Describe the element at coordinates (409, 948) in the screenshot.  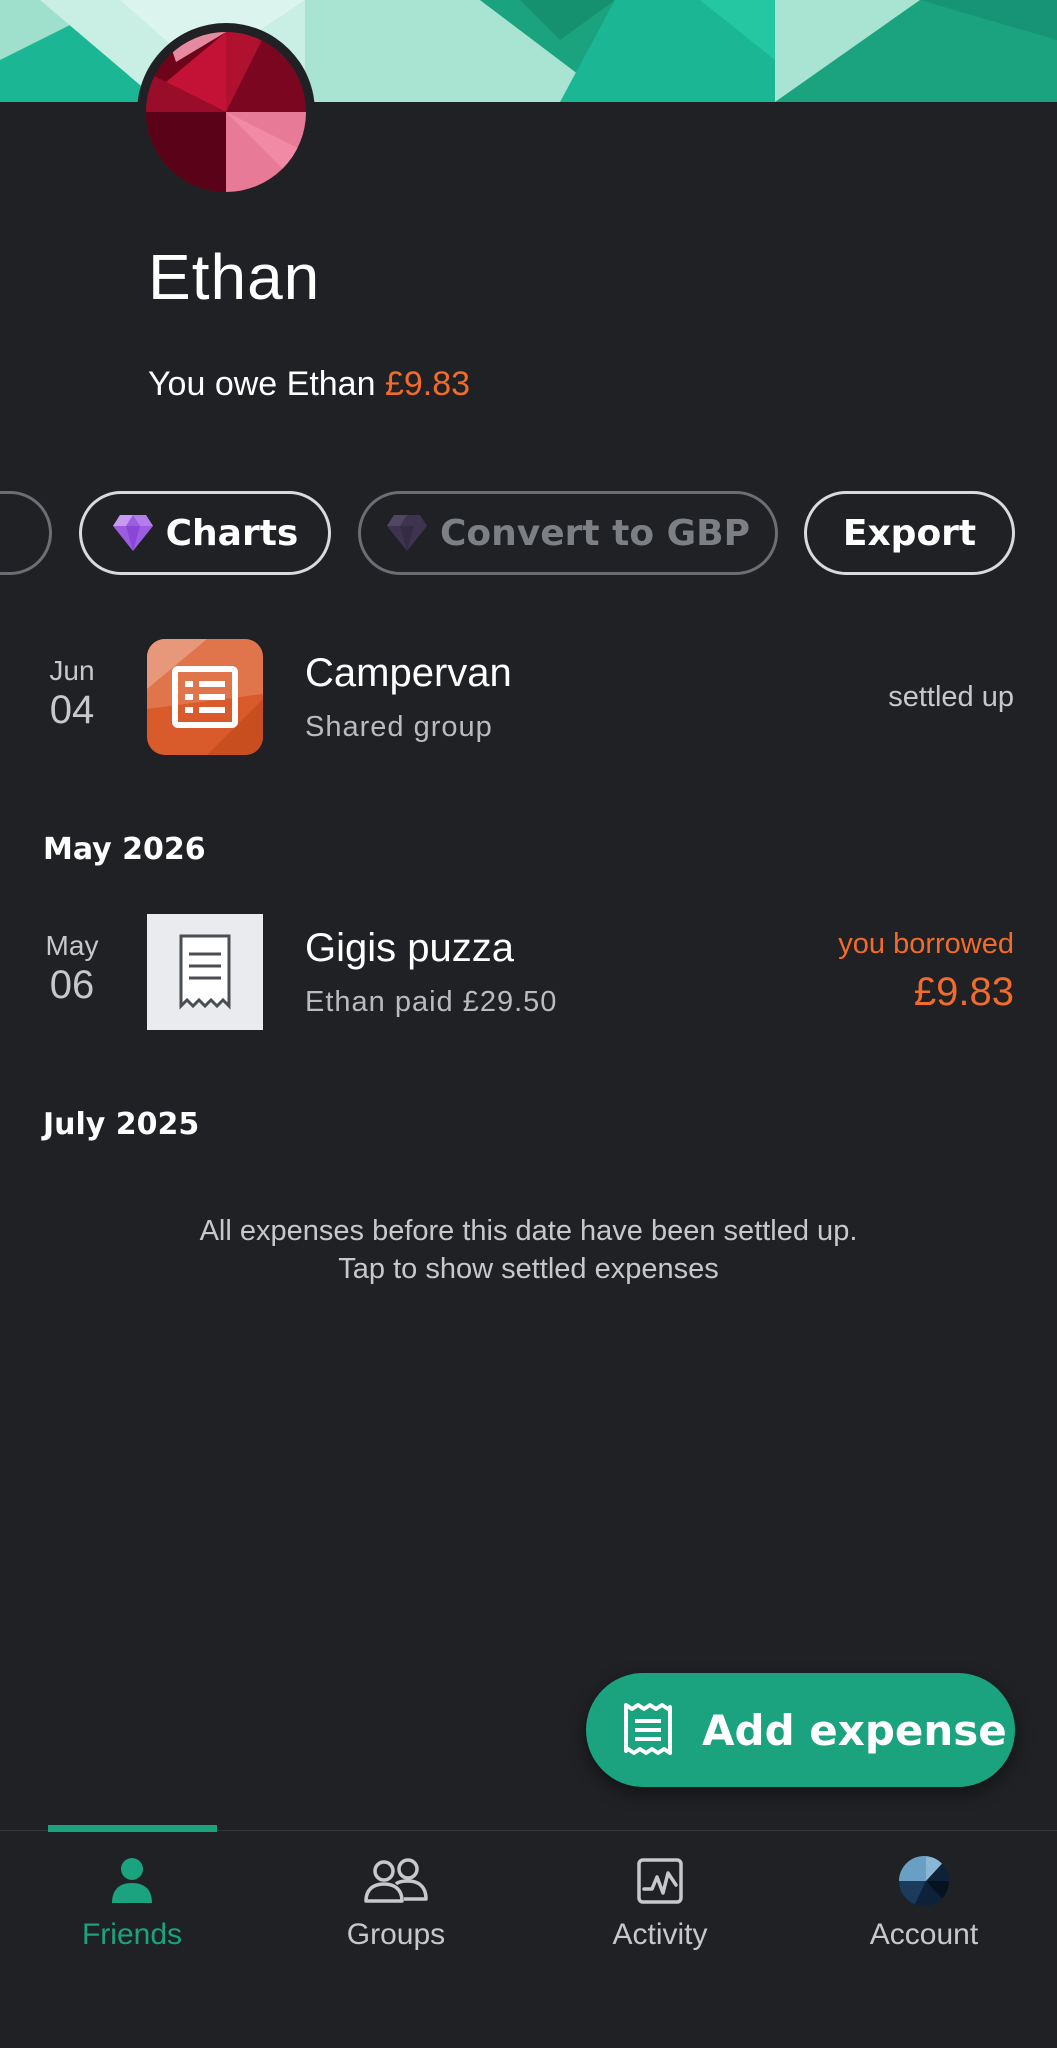
I see `expense-title: Gigis puzza` at that location.